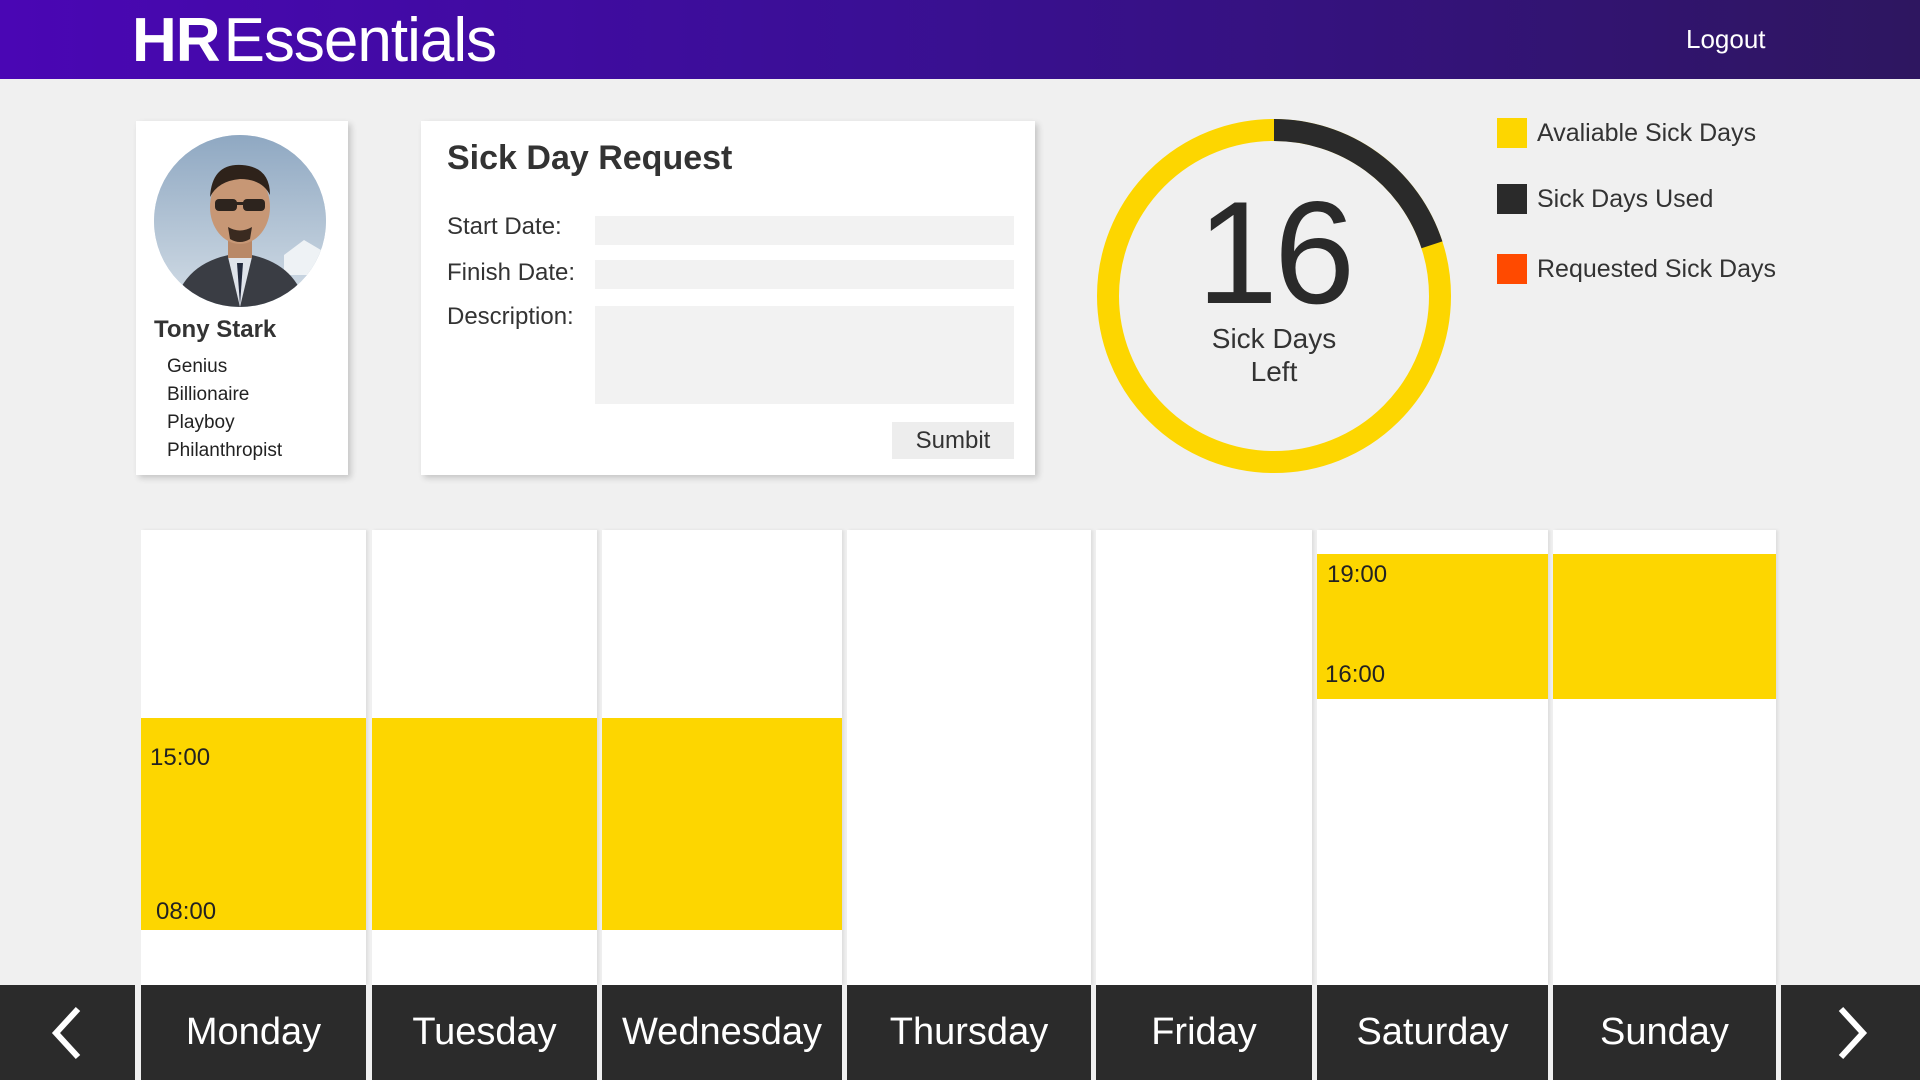 This screenshot has width=1920, height=1080. What do you see at coordinates (804, 355) in the screenshot?
I see `description-textarea` at bounding box center [804, 355].